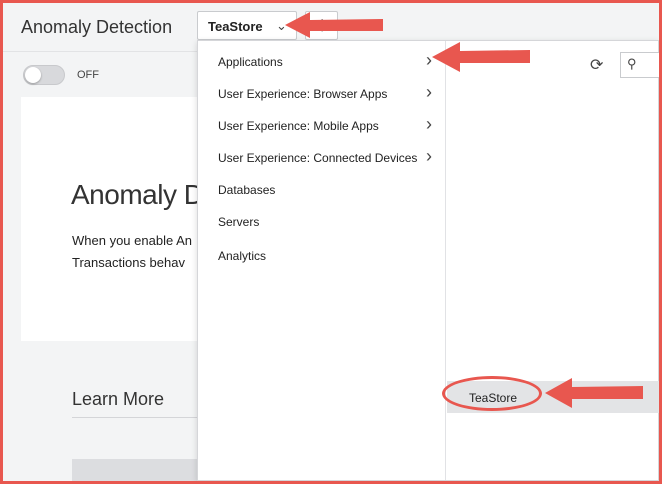  What do you see at coordinates (481, 57) in the screenshot?
I see `arrow-to-applications` at bounding box center [481, 57].